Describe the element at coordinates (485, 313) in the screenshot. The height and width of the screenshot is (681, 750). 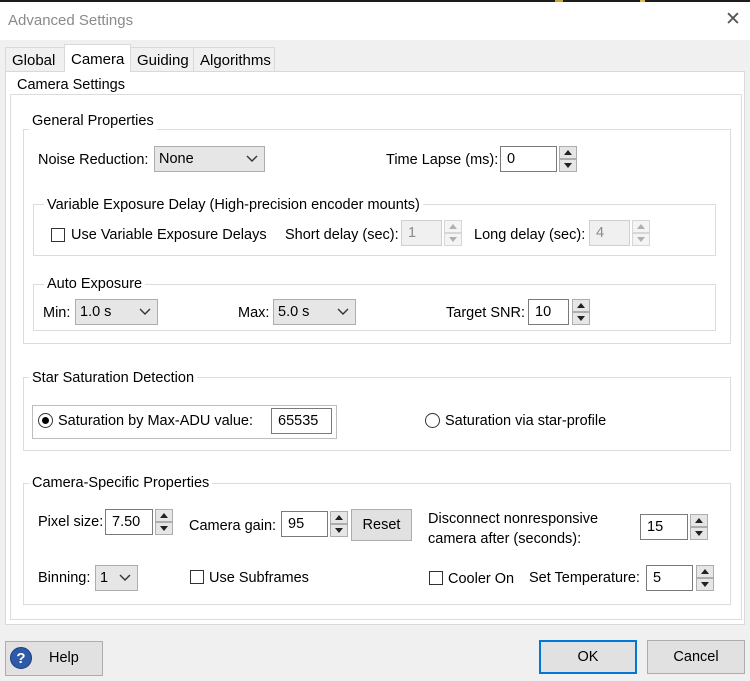
I see `target-snr-label: Target SNR:` at that location.